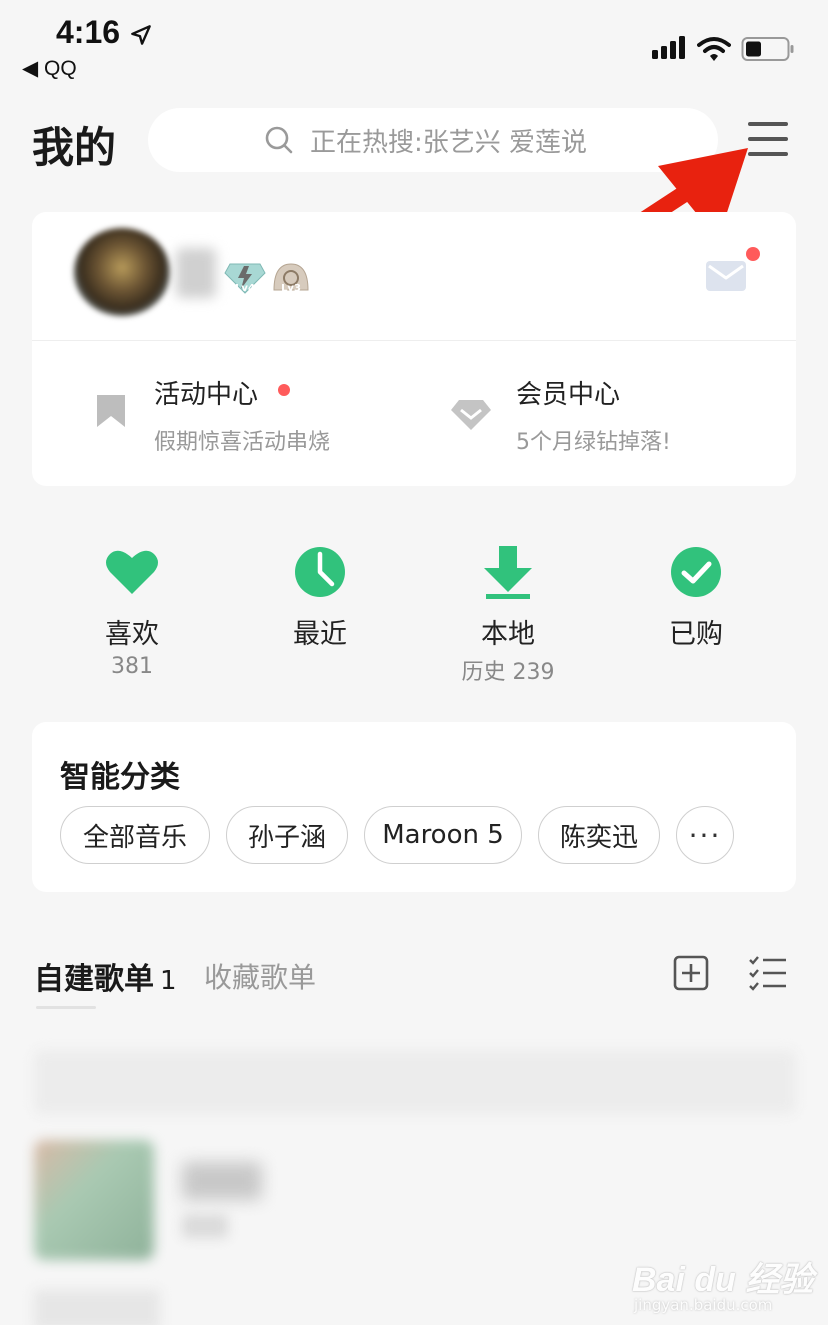 The height and width of the screenshot is (1325, 828). I want to click on search-placeholder: 正在热搜:张艺兴 爱莲说, so click(449, 142).